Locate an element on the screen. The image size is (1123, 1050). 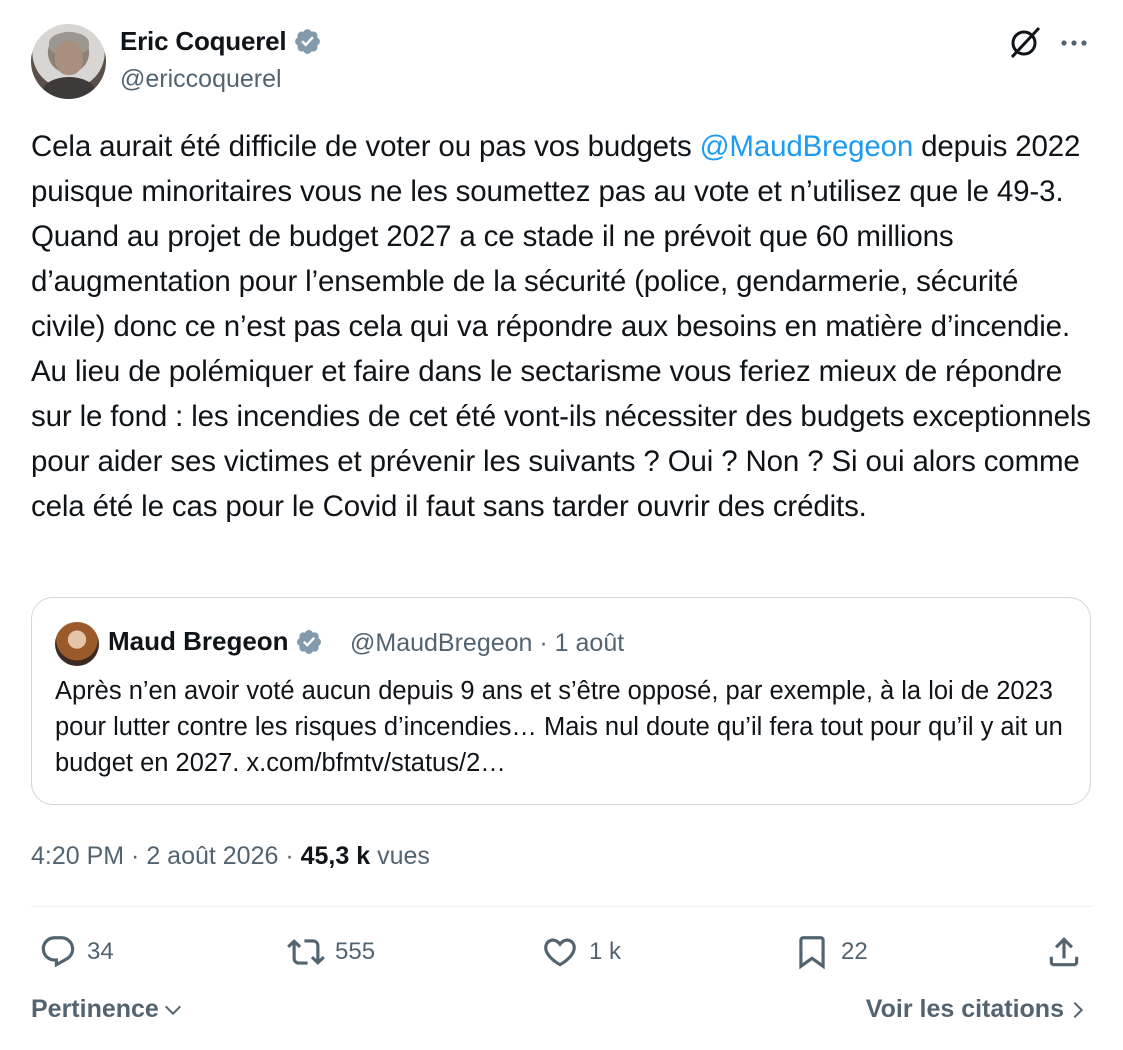
sort-dropdown: Pertinence is located at coordinates (107, 1009).